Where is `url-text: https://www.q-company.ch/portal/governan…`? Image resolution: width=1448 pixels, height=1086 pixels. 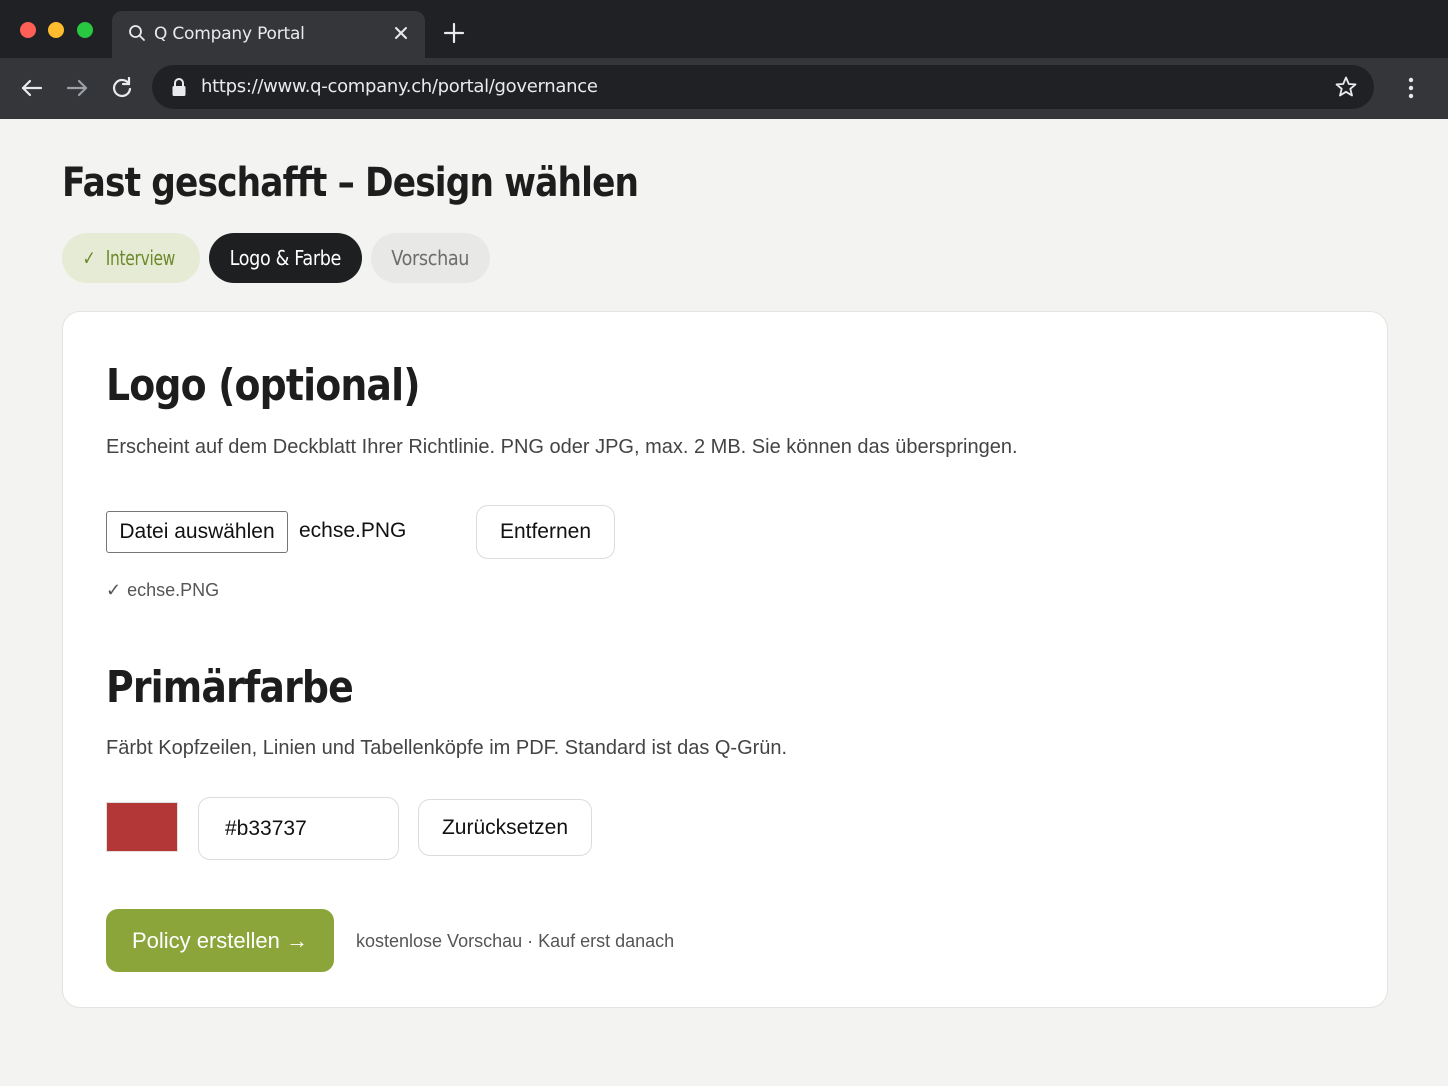
url-text: https://www.q-company.ch/portal/governan… is located at coordinates (399, 86).